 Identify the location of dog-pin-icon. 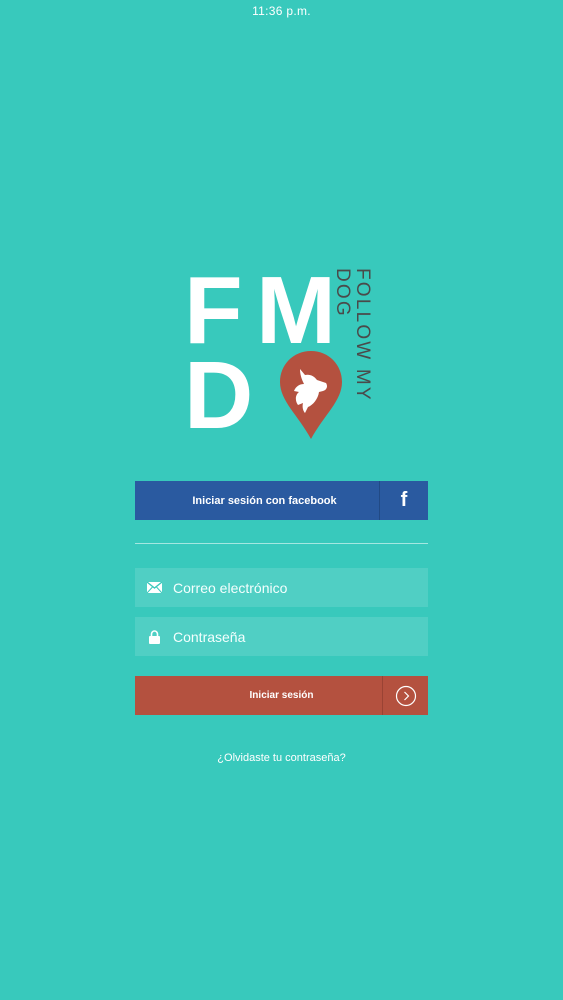
(311, 395).